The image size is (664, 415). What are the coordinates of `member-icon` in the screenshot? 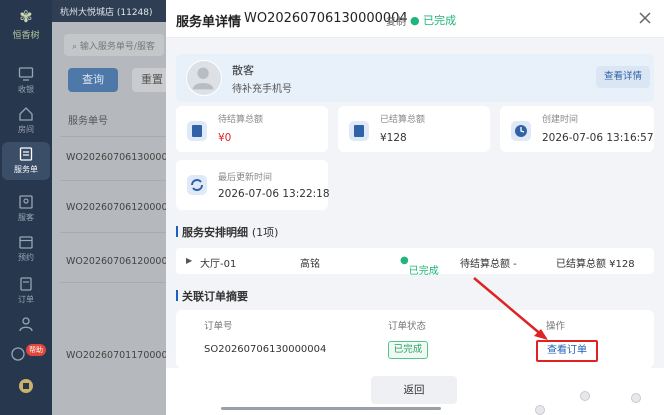 It's located at (26, 324).